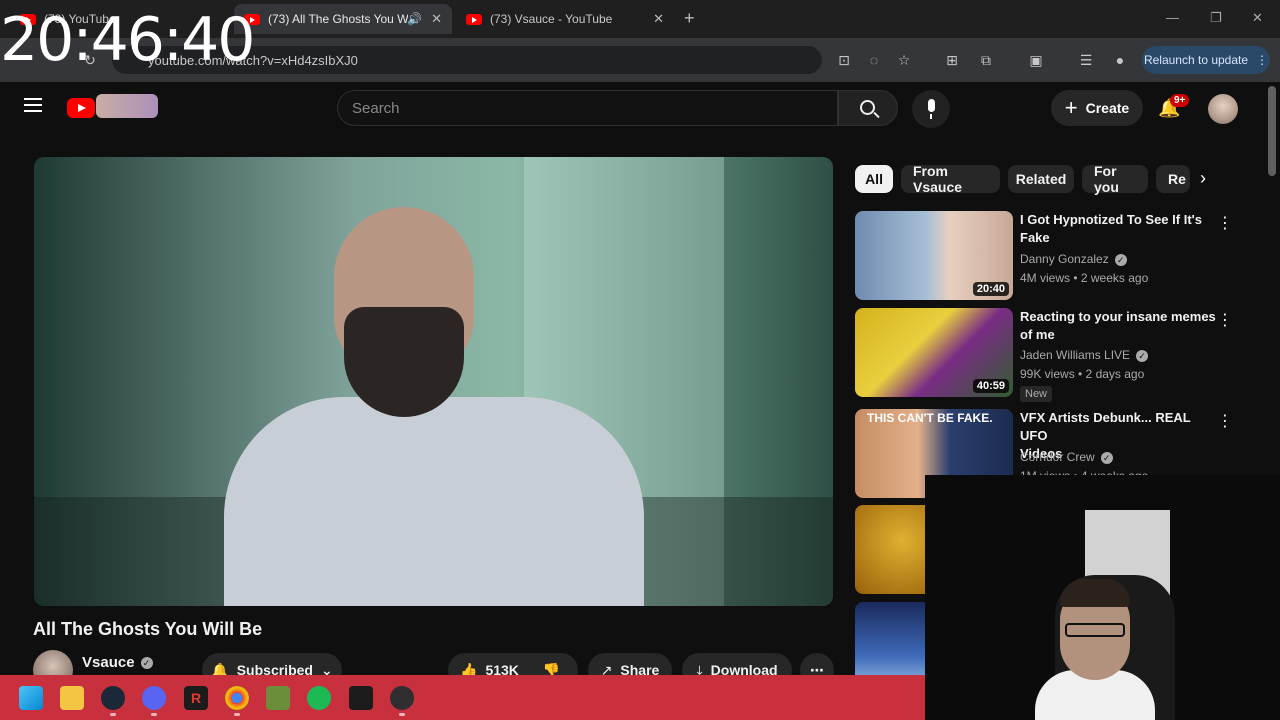 This screenshot has width=1280, height=720. I want to click on webcam-overlay, so click(1102, 597).